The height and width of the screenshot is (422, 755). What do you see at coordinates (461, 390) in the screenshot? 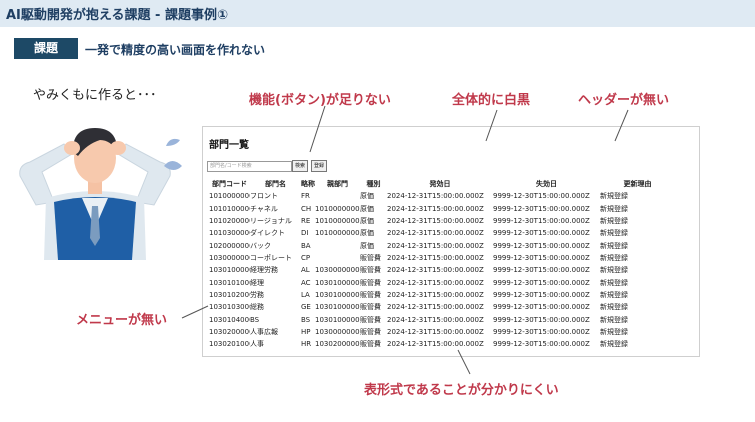
I see `callout-table-unclear: 表形式であることが分かりにくい` at bounding box center [461, 390].